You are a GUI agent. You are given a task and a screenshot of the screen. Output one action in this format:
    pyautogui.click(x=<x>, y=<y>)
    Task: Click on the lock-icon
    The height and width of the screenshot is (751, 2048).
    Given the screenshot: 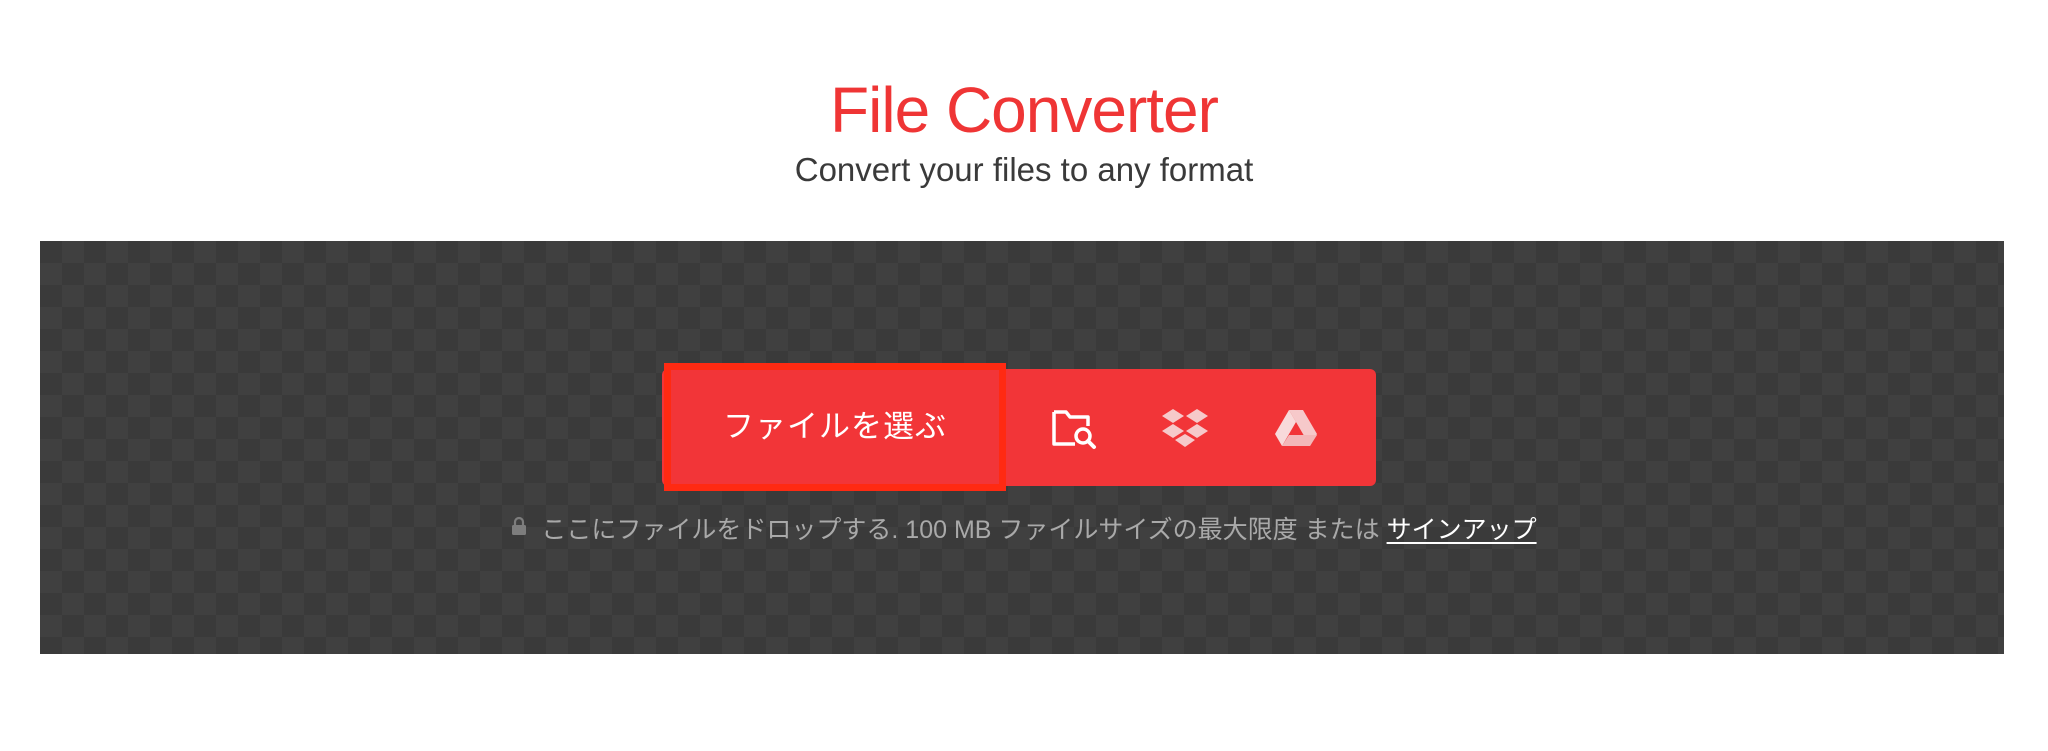 What is the action you would take?
    pyautogui.click(x=519, y=528)
    